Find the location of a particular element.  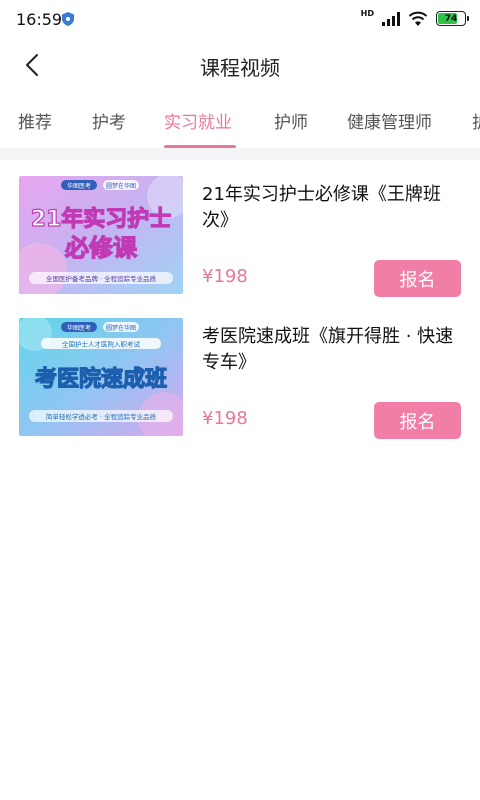

tab-recommend: 推荐 is located at coordinates (35, 120).